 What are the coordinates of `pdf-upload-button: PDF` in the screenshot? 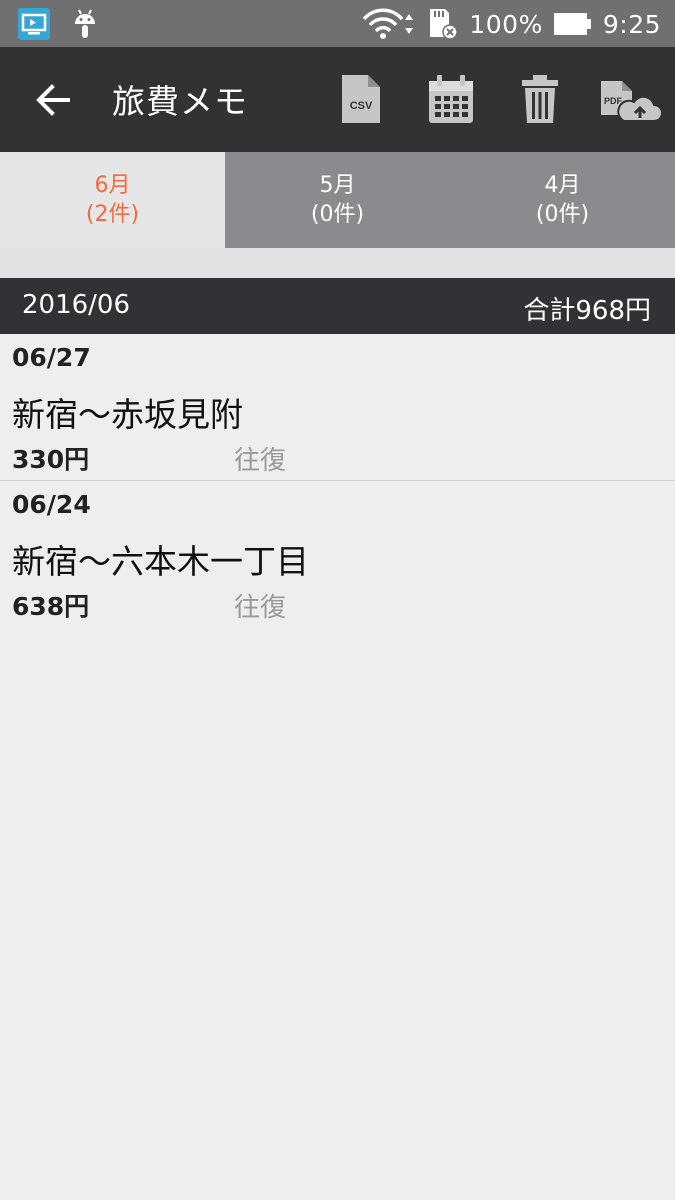 It's located at (630, 99).